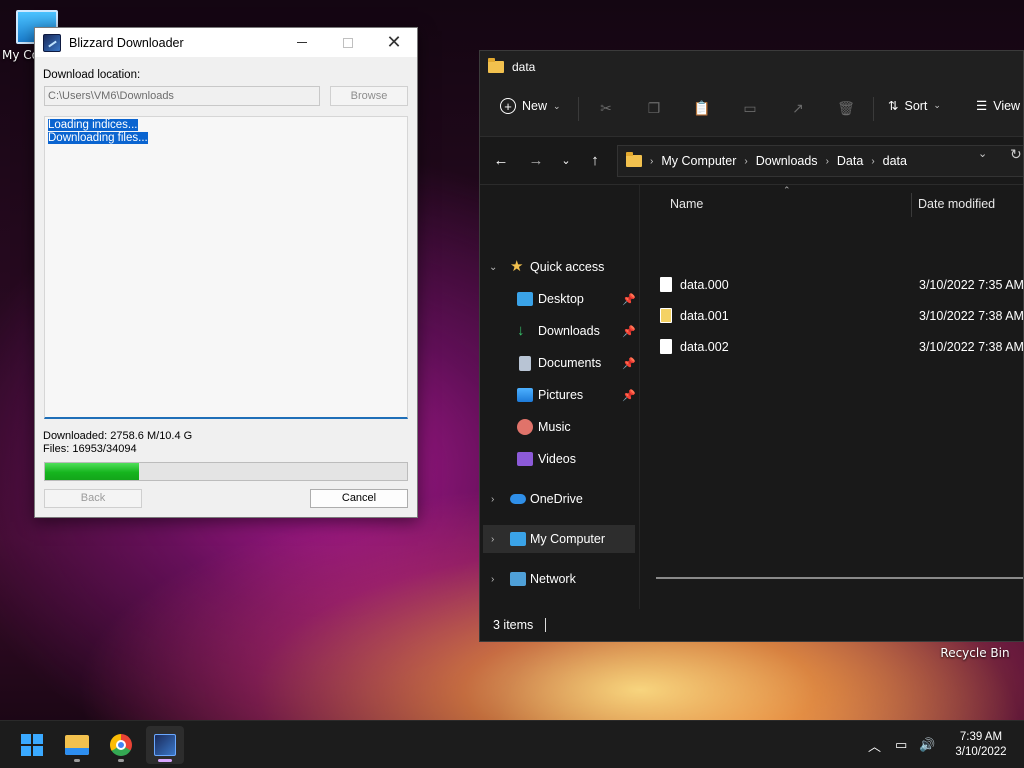 This screenshot has height=768, width=1024. I want to click on up-arrow-icon: ↑, so click(595, 161).